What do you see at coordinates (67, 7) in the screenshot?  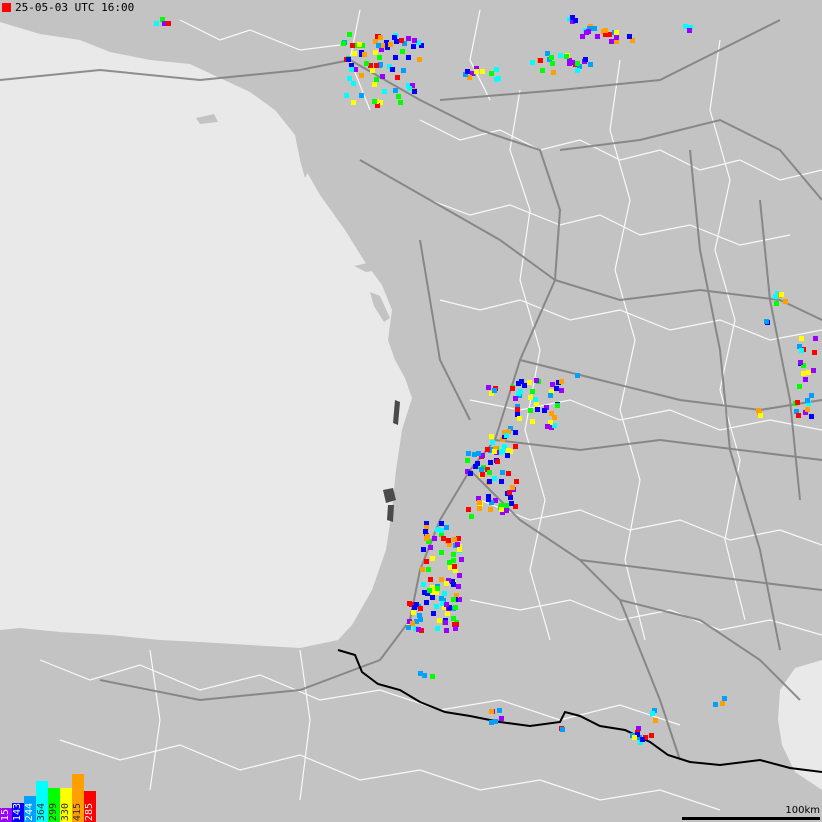 I see `map-header: 25-05-03 UTC 16:00` at bounding box center [67, 7].